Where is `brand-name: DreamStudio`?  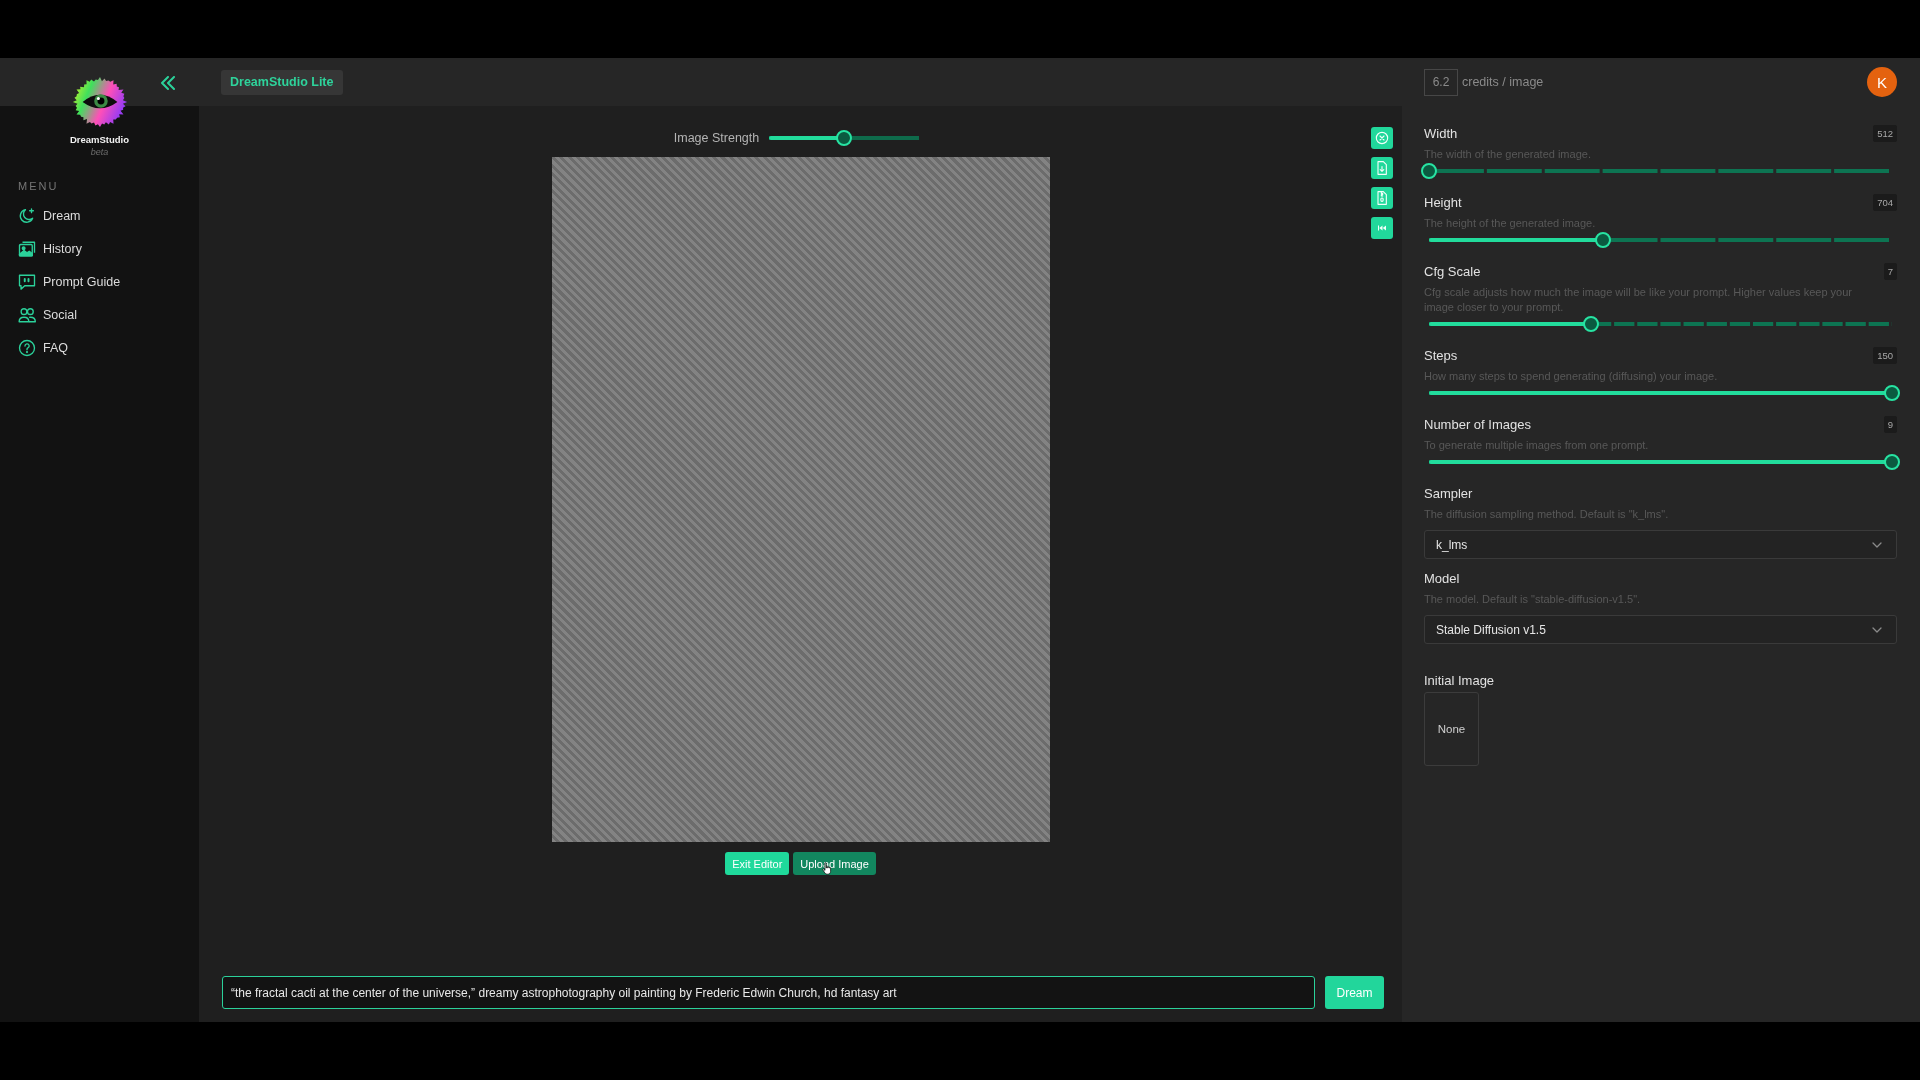 brand-name: DreamStudio is located at coordinates (99, 140).